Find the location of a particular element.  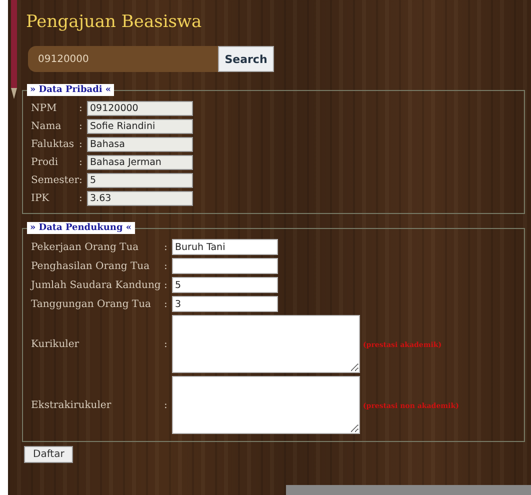

section-legend: » Data Pendukung « is located at coordinates (81, 228).